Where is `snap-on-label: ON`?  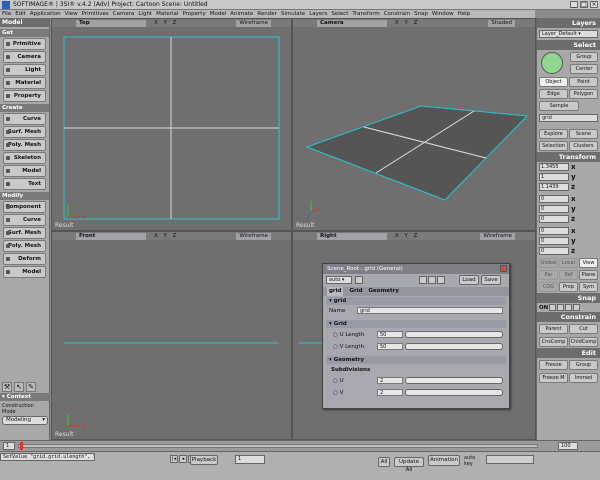
snap-on-label: ON is located at coordinates (543, 308).